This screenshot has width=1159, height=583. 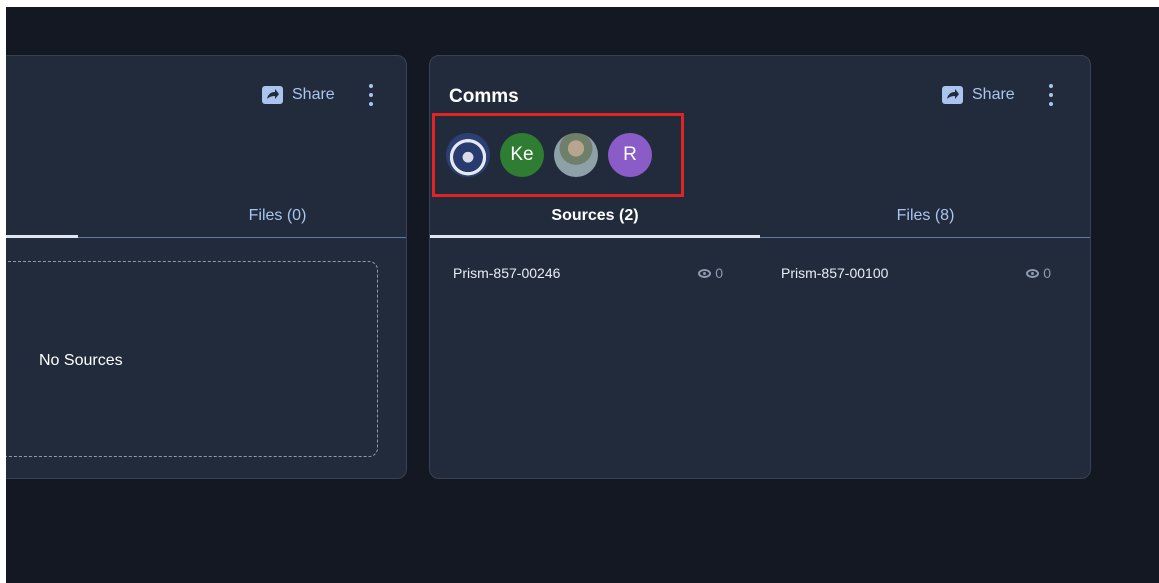 What do you see at coordinates (192, 359) in the screenshot?
I see `empty-state: No Sources` at bounding box center [192, 359].